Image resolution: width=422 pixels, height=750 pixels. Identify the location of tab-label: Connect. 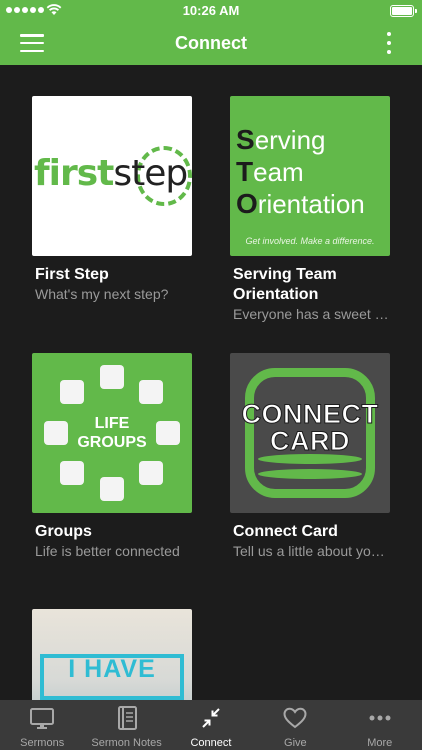
(211, 743).